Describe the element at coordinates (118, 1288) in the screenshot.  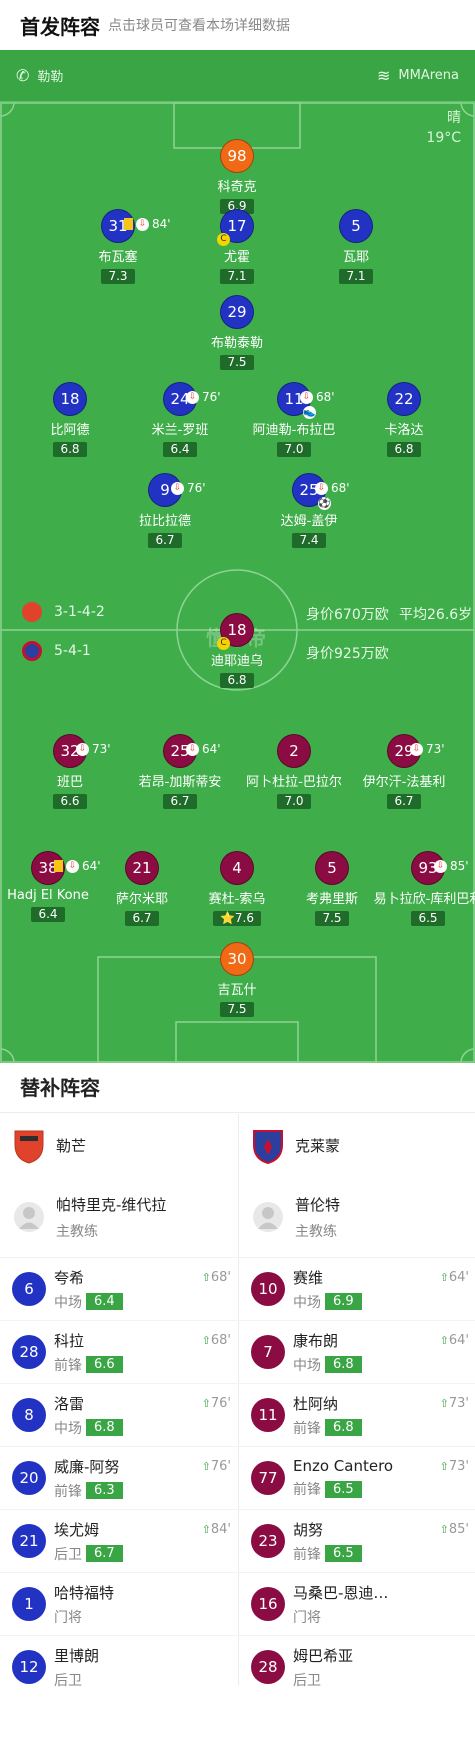
I see `substitute-row: 6 夸希 中场 6.4 ⇧68'` at that location.